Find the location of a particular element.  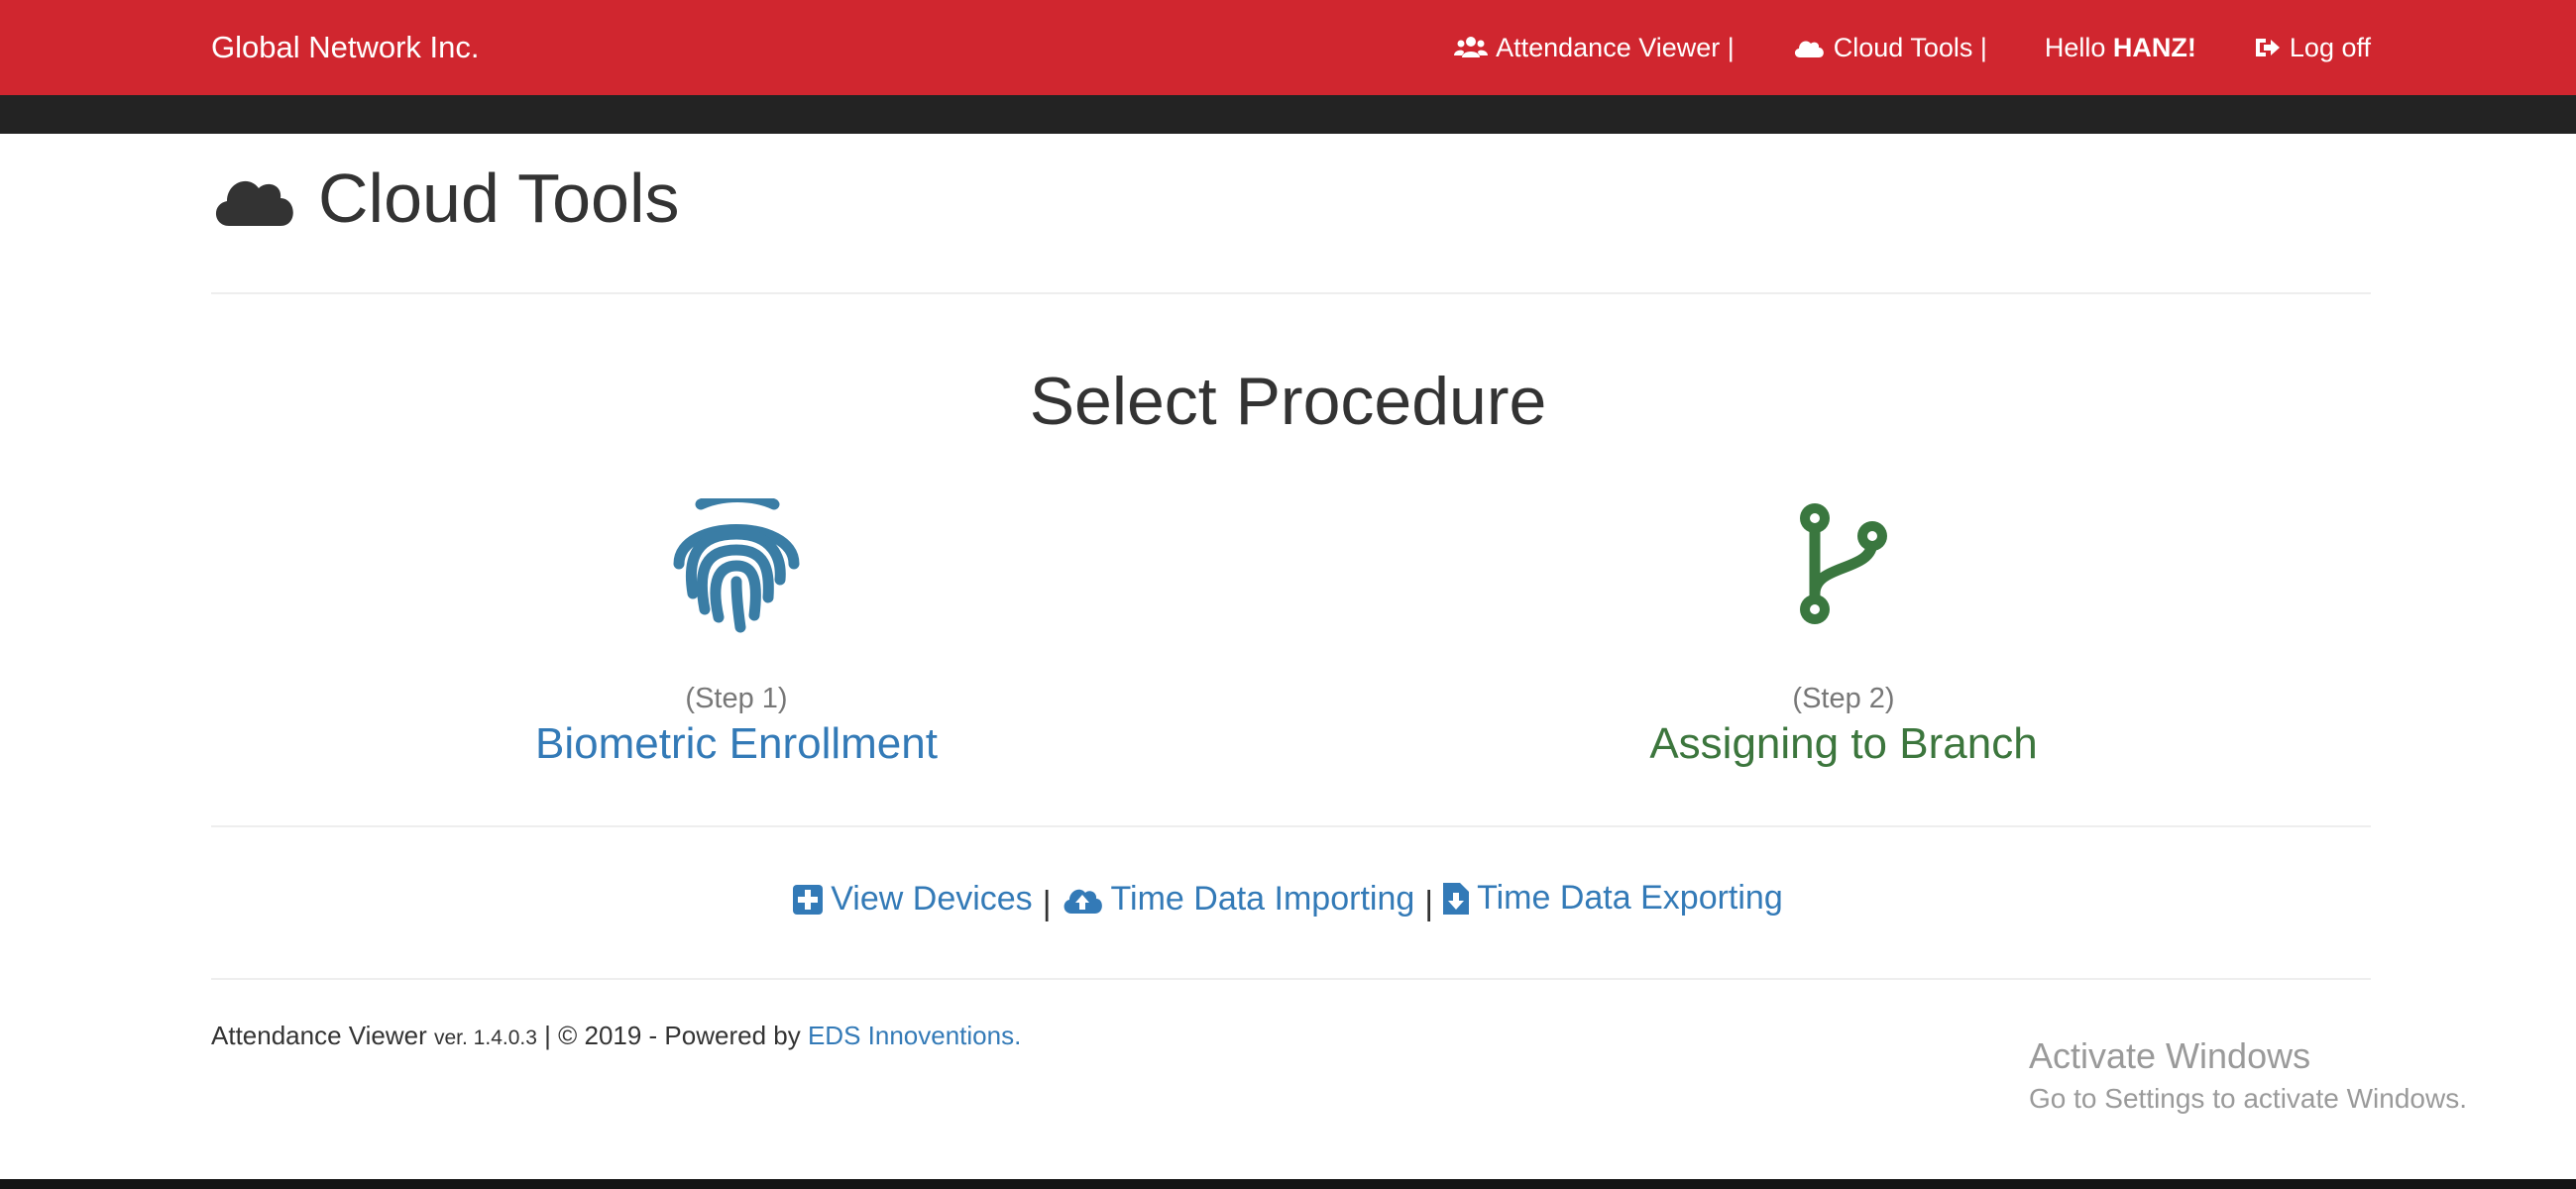

username: HANZ! is located at coordinates (2154, 48).